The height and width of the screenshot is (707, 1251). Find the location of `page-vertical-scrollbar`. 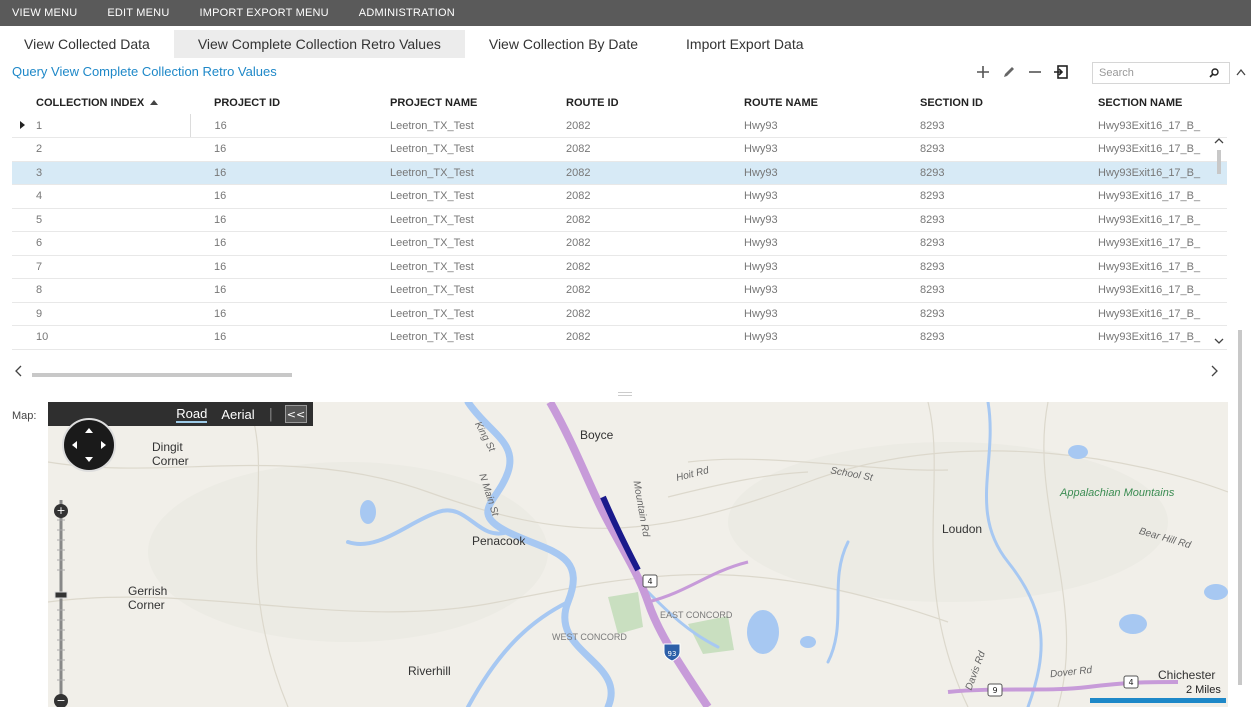

page-vertical-scrollbar is located at coordinates (1240, 512).